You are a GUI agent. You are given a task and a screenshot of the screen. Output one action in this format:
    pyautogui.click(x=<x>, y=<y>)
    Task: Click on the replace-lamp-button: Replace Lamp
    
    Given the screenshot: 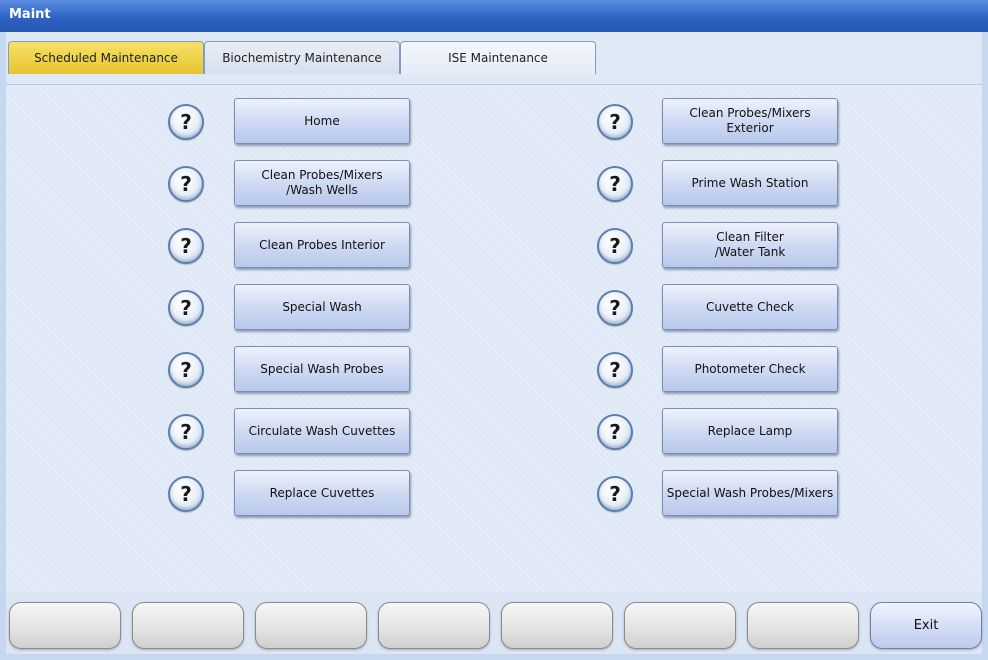 What is the action you would take?
    pyautogui.click(x=750, y=431)
    